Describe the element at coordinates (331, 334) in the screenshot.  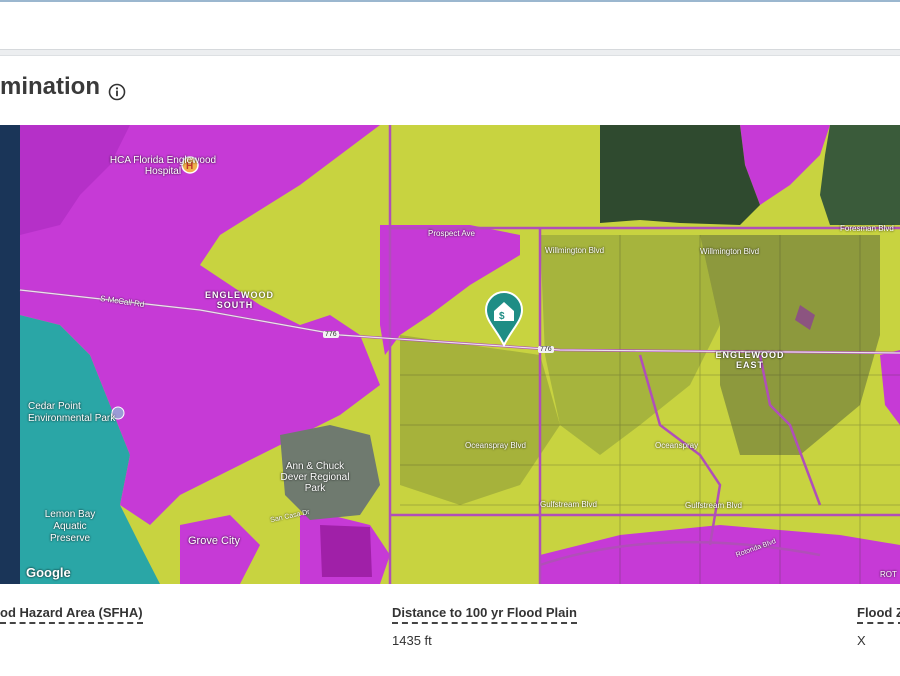
I see `route-776-label-a: 776` at that location.